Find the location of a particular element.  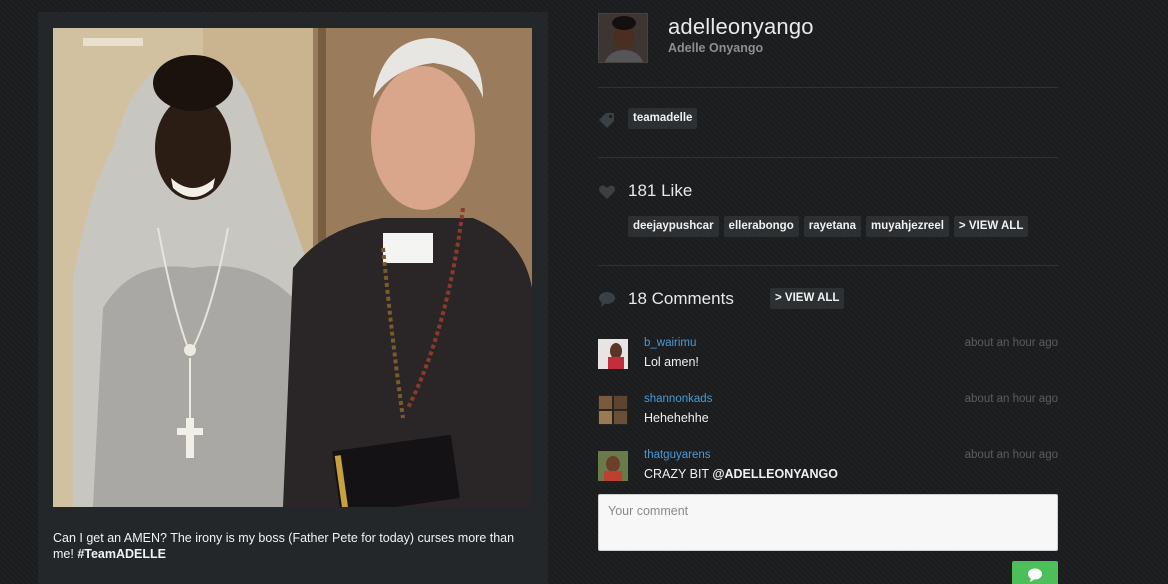

comment-item: b_wairimu about an hour ago Lol amen! is located at coordinates (828, 355).